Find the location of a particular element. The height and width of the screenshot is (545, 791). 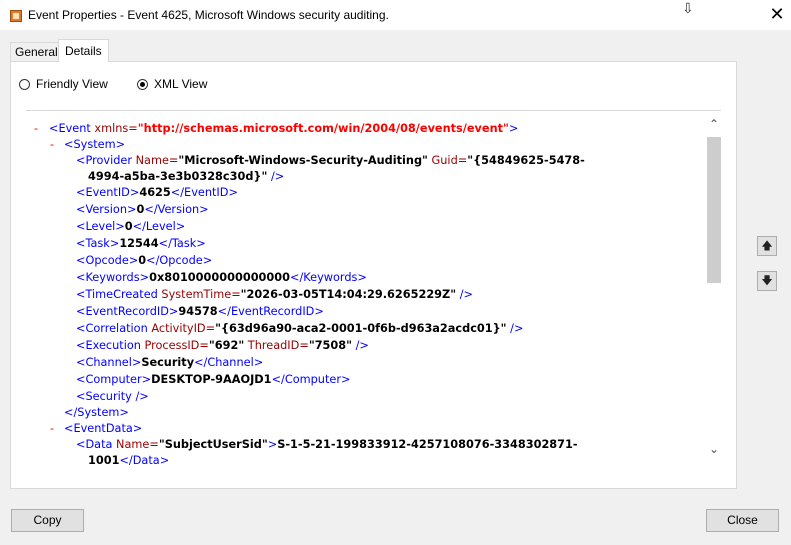

scroll-up-arrow-icon: ⌃ is located at coordinates (714, 124).